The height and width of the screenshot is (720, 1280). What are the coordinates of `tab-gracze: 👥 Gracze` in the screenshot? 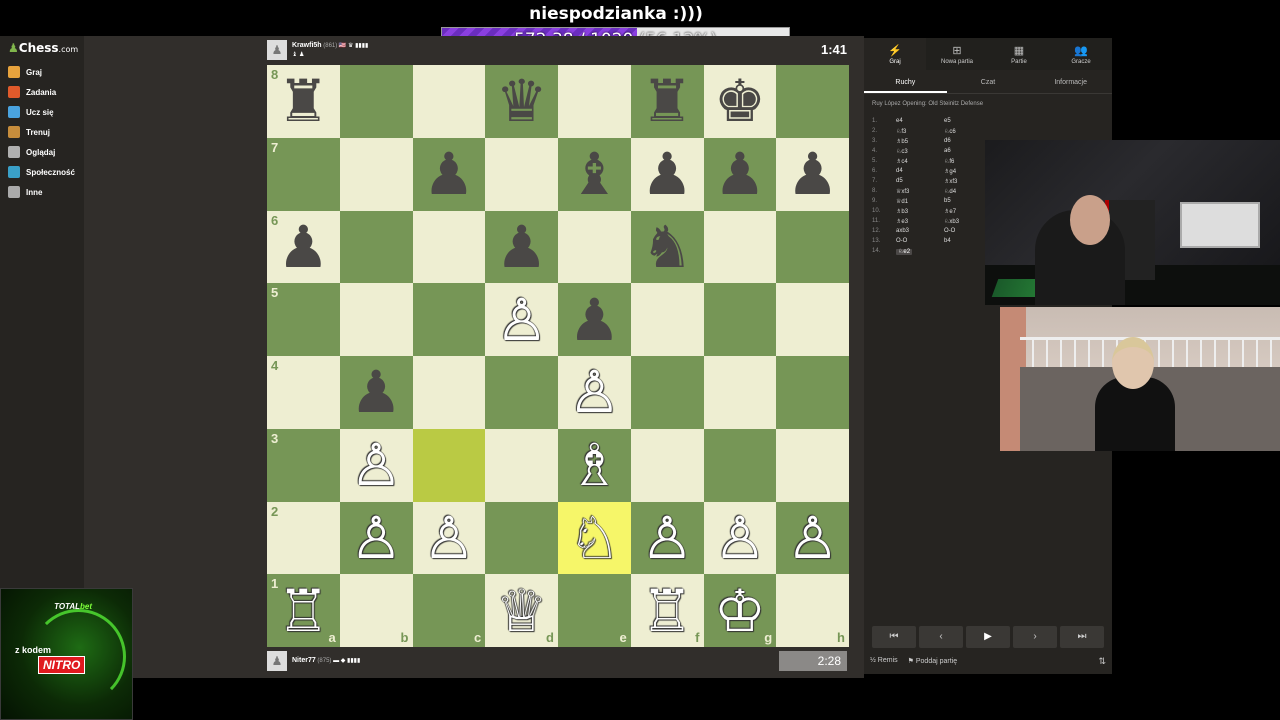 It's located at (1081, 54).